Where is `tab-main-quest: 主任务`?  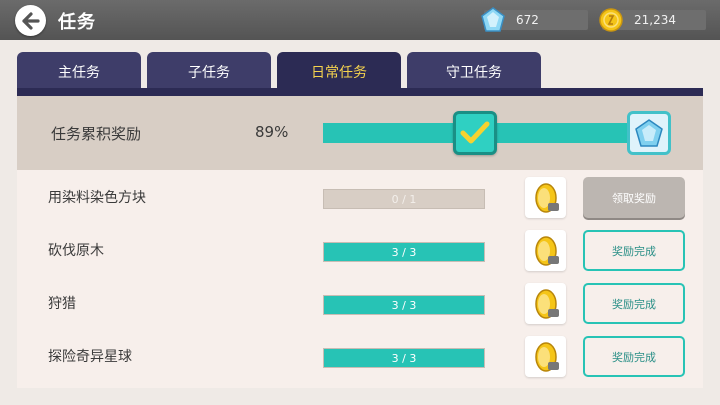
tab-main-quest: 主任务 is located at coordinates (79, 72).